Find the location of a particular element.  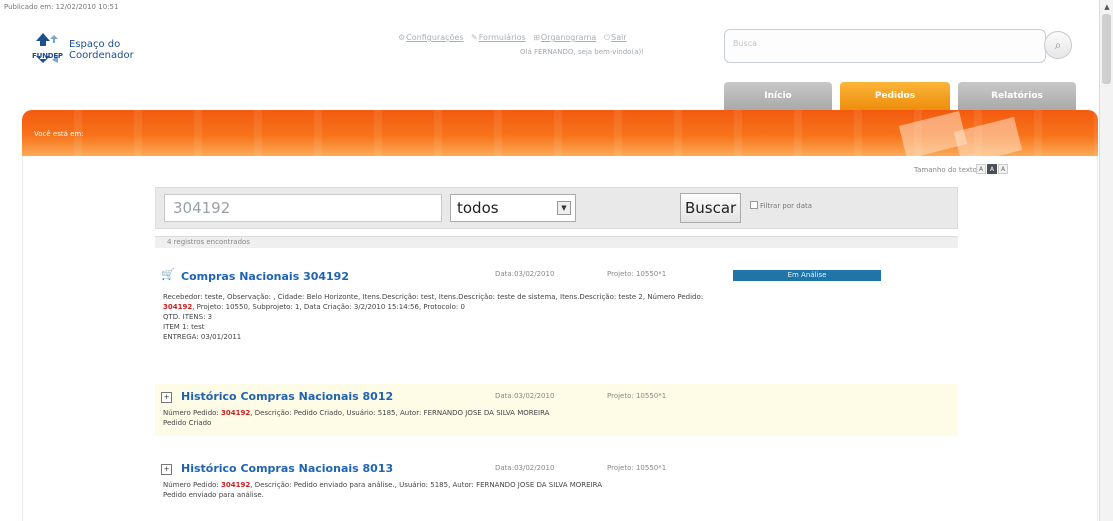

result-body-line: Pedido Criado is located at coordinates (187, 423).